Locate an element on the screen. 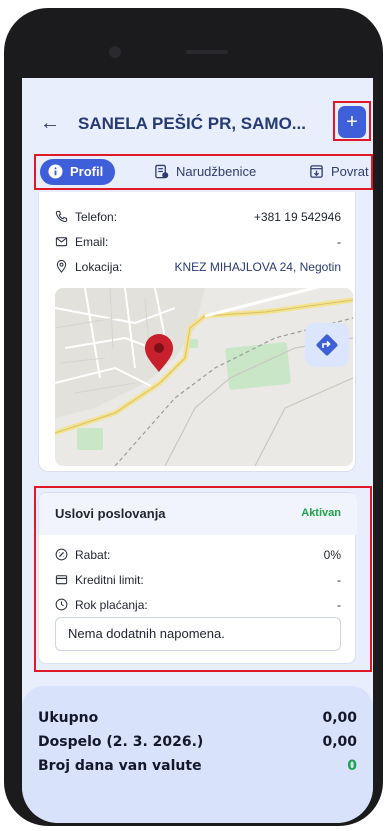  tab-povrat: Povrat is located at coordinates (339, 172).